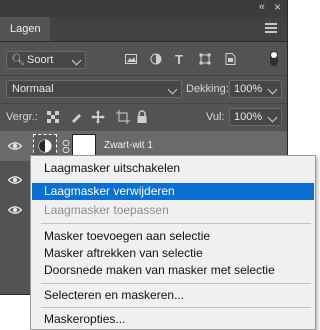  What do you see at coordinates (205, 59) in the screenshot?
I see `shape-filter-icon` at bounding box center [205, 59].